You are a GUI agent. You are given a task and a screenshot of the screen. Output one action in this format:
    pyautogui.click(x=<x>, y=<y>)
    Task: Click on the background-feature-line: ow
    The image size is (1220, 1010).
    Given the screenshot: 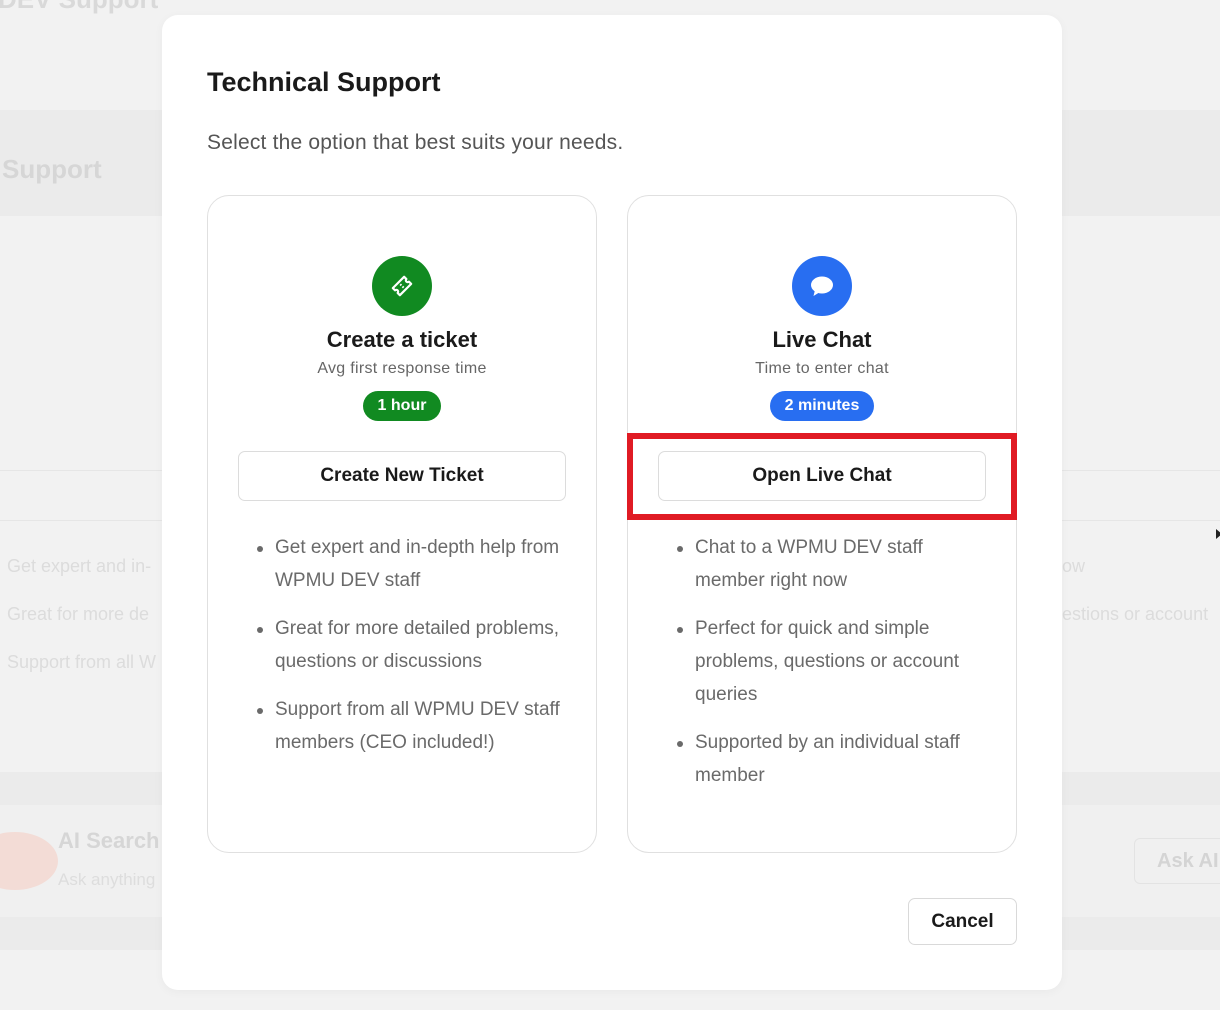 What is the action you would take?
    pyautogui.click(x=1074, y=566)
    